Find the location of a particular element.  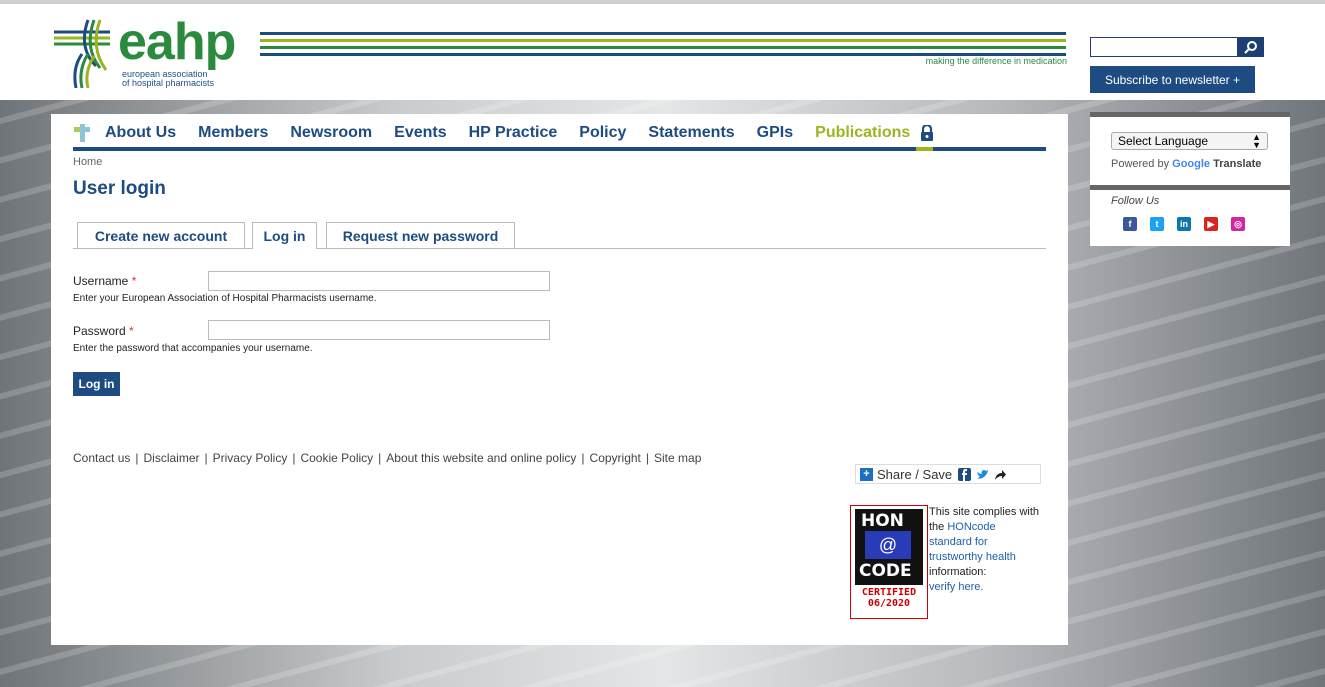

footer-link-cookie-policy: Cookie Policy is located at coordinates (336, 458).